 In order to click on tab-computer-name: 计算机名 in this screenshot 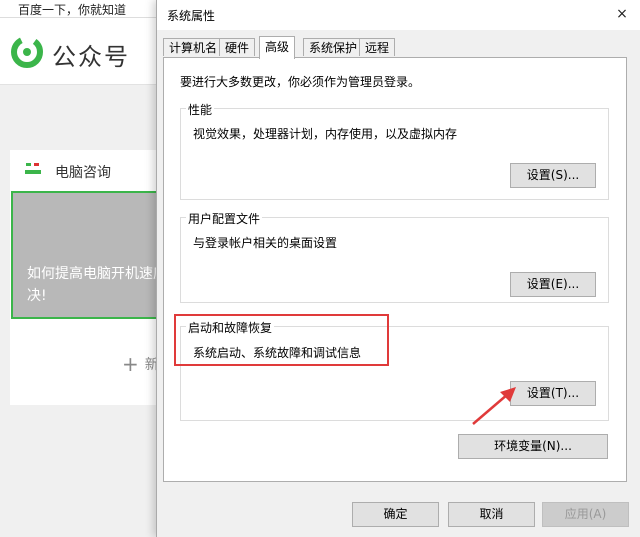, I will do `click(193, 47)`.